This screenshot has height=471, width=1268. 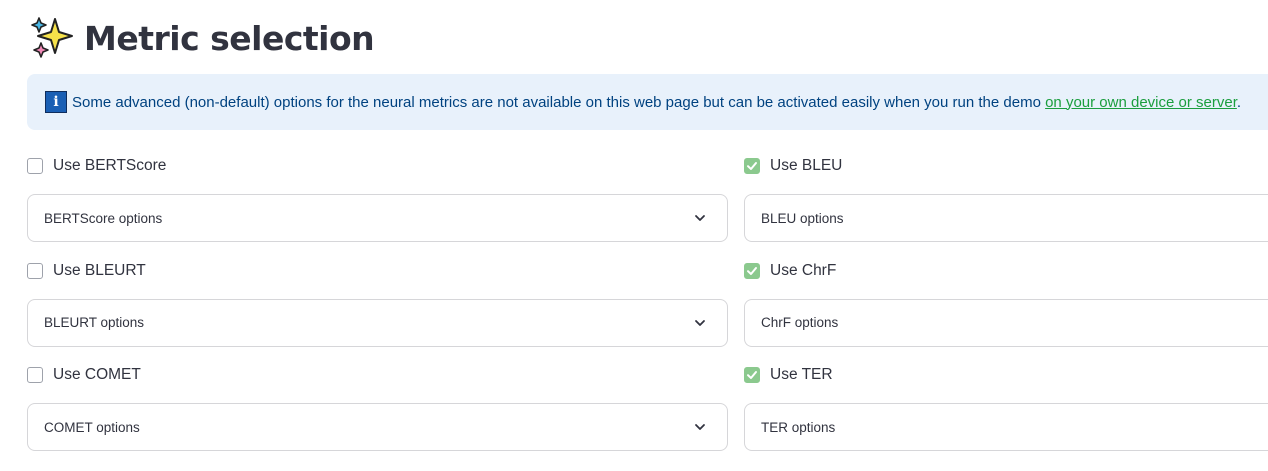 I want to click on metric-row-bleurt: Use BLEURT BLEURT options, so click(x=377, y=307).